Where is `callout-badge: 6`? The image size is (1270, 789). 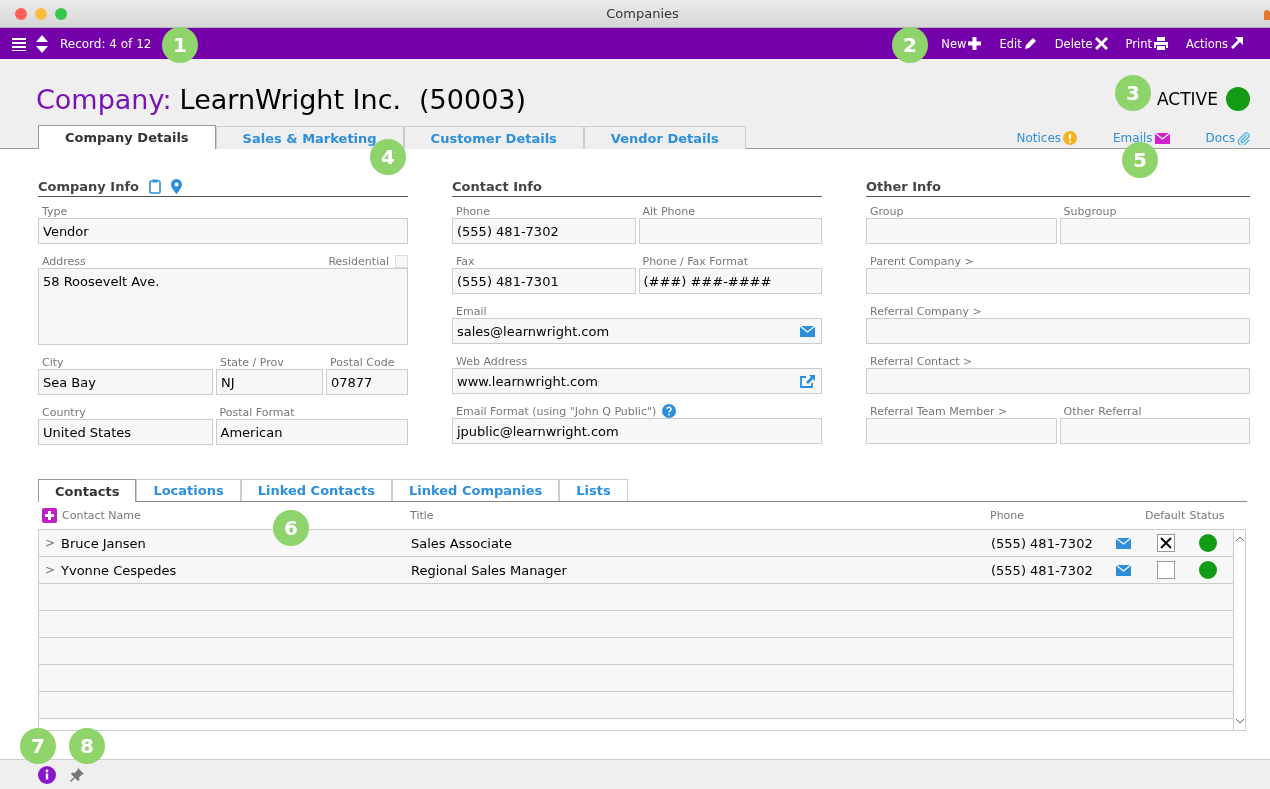
callout-badge: 6 is located at coordinates (291, 528).